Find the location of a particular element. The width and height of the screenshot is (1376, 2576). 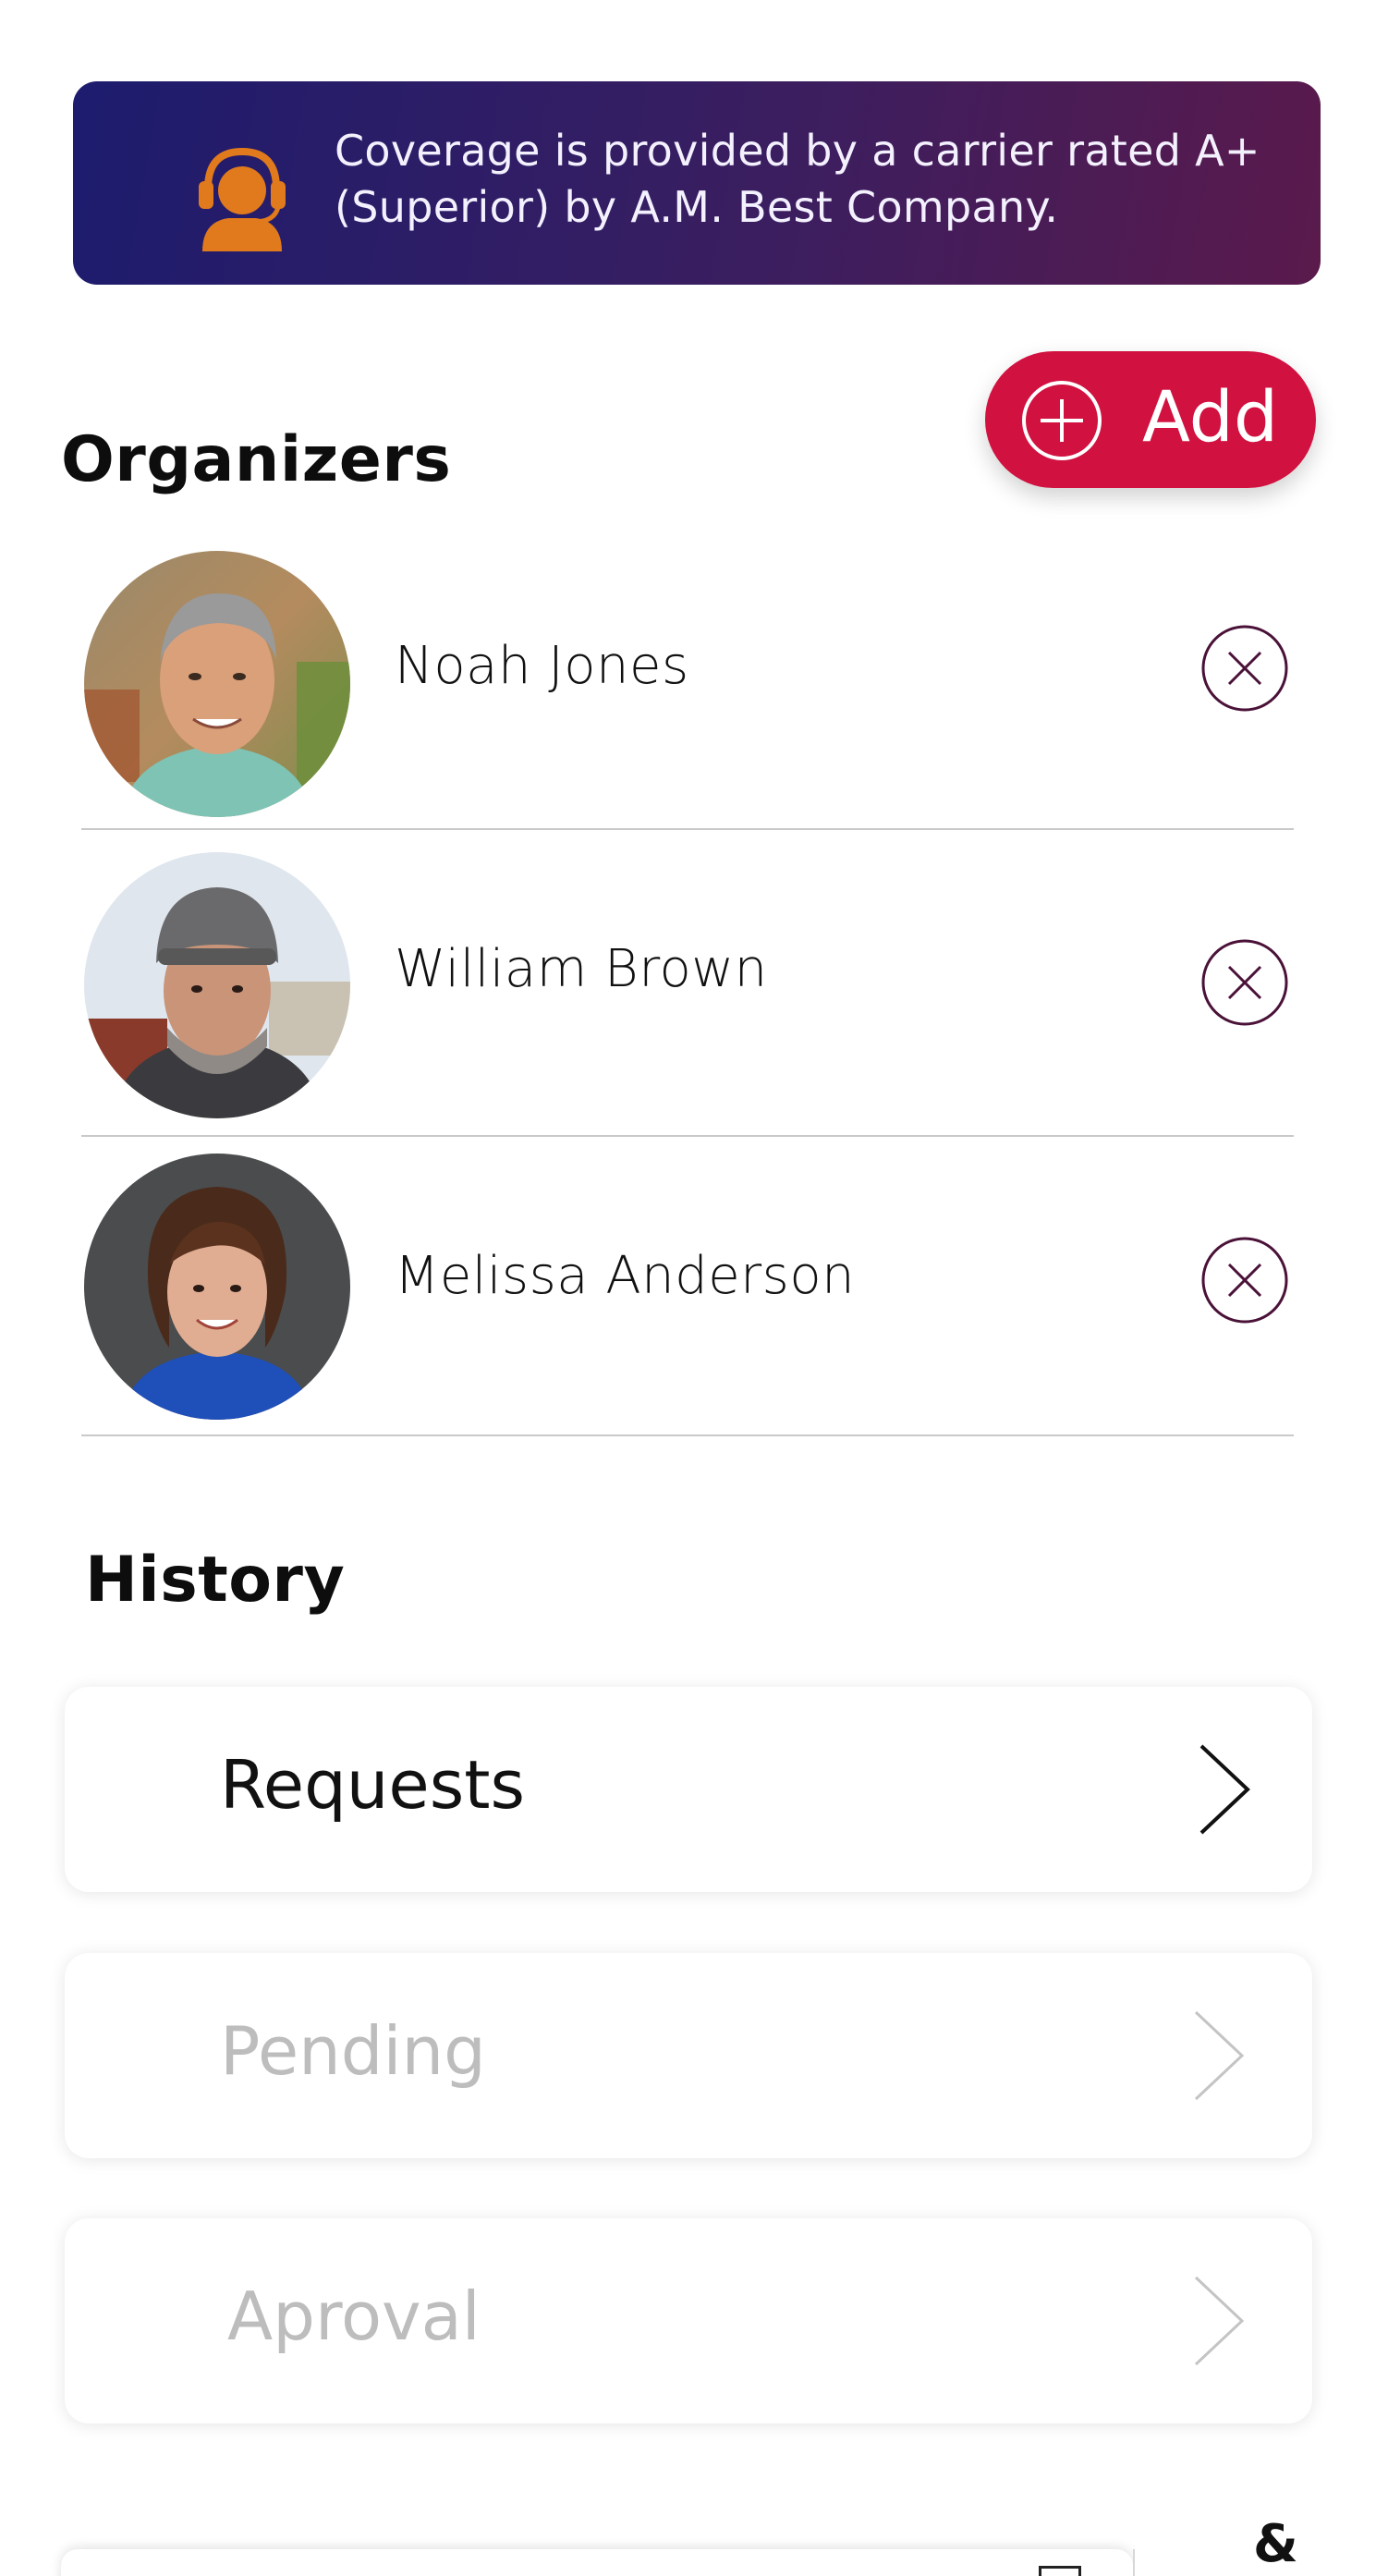

history-title: History is located at coordinates (215, 1580).